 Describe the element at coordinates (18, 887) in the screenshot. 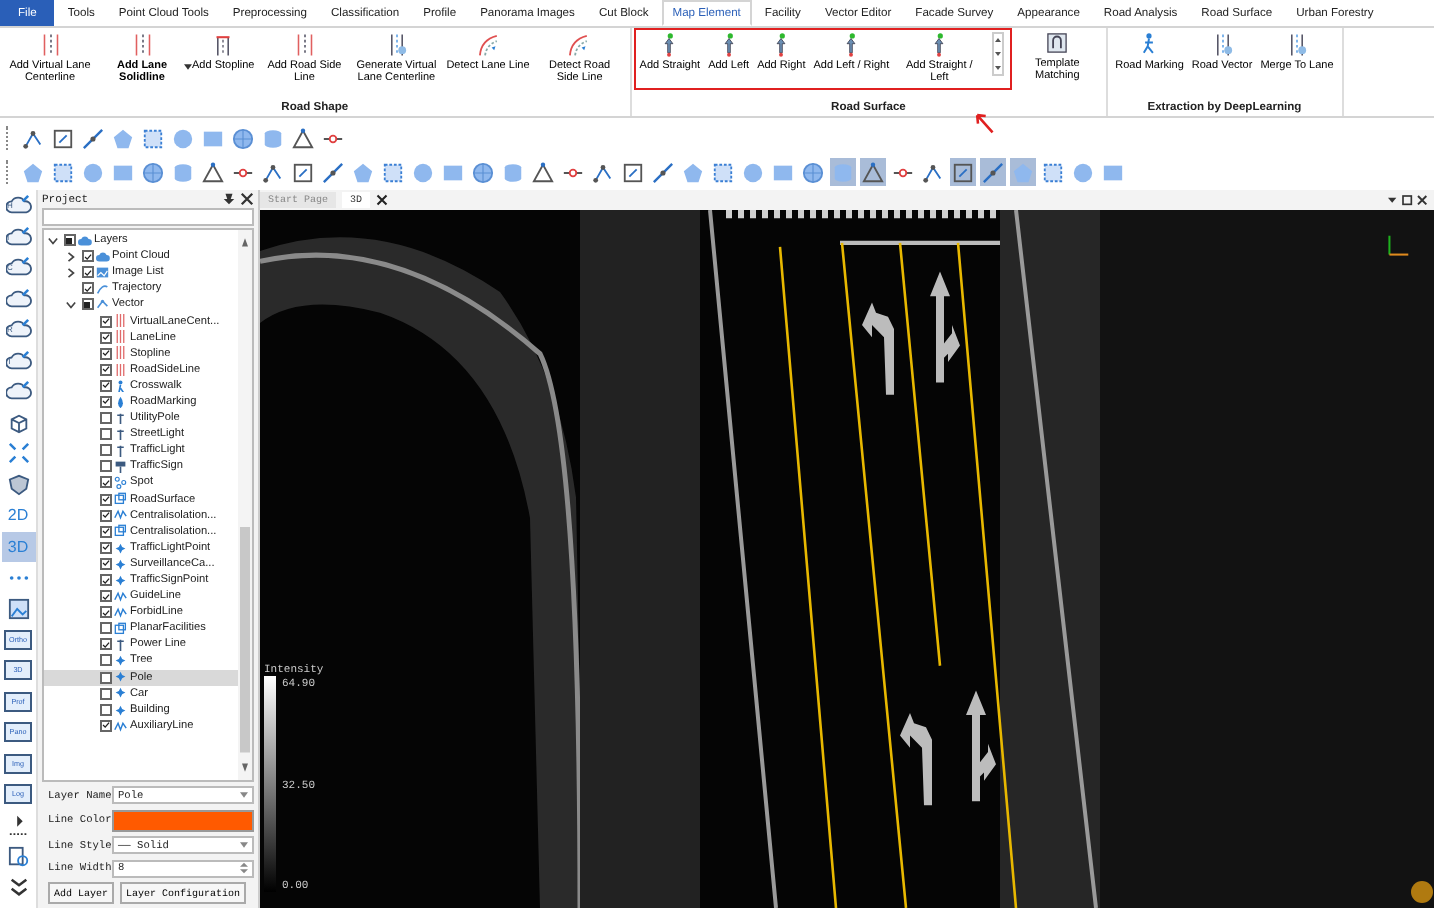

I see `chevron-down-icon` at that location.